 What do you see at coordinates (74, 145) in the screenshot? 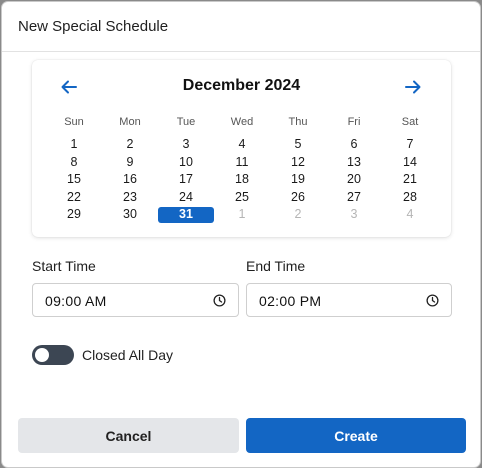
I see `calendar-day: 1` at bounding box center [74, 145].